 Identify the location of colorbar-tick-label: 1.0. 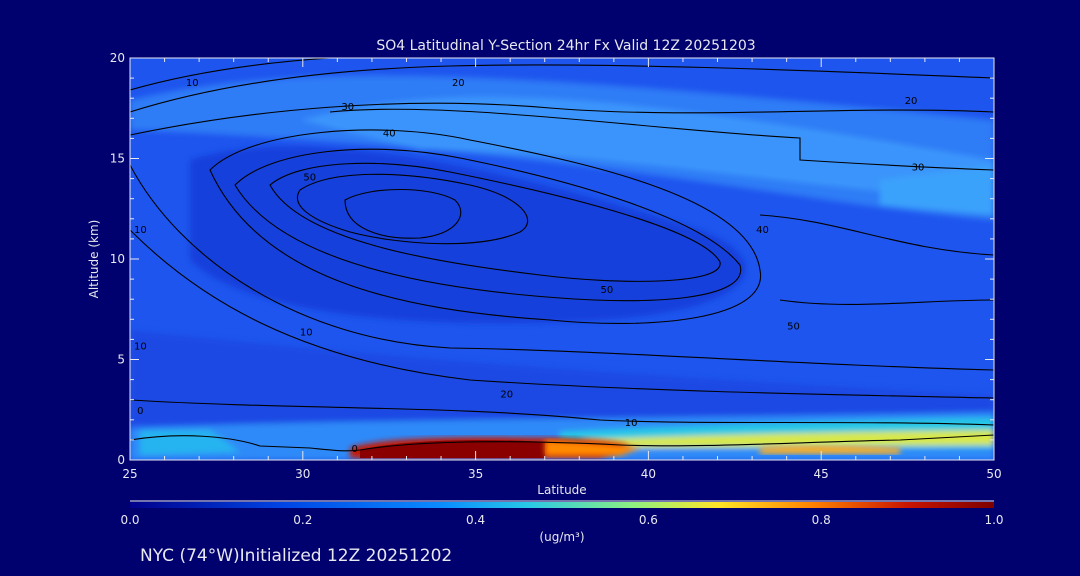
(993, 520).